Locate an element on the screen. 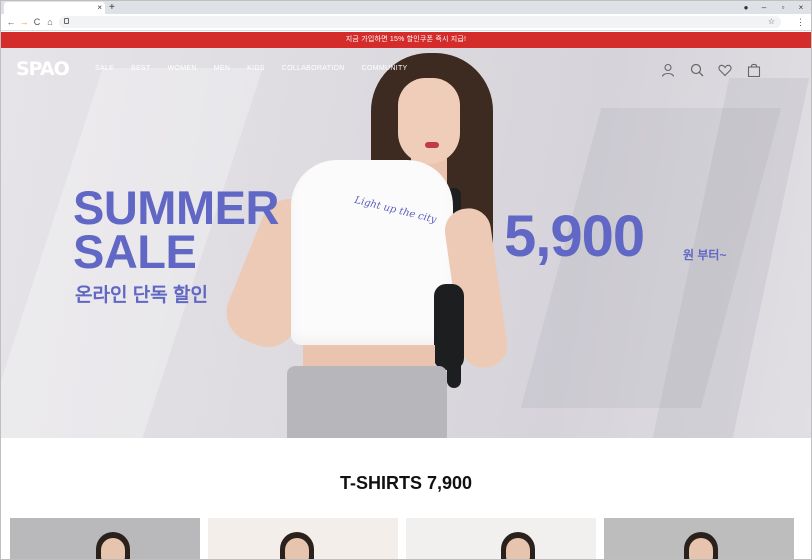 The height and width of the screenshot is (560, 812). bookmark-star-icon: ☆ is located at coordinates (771, 22).